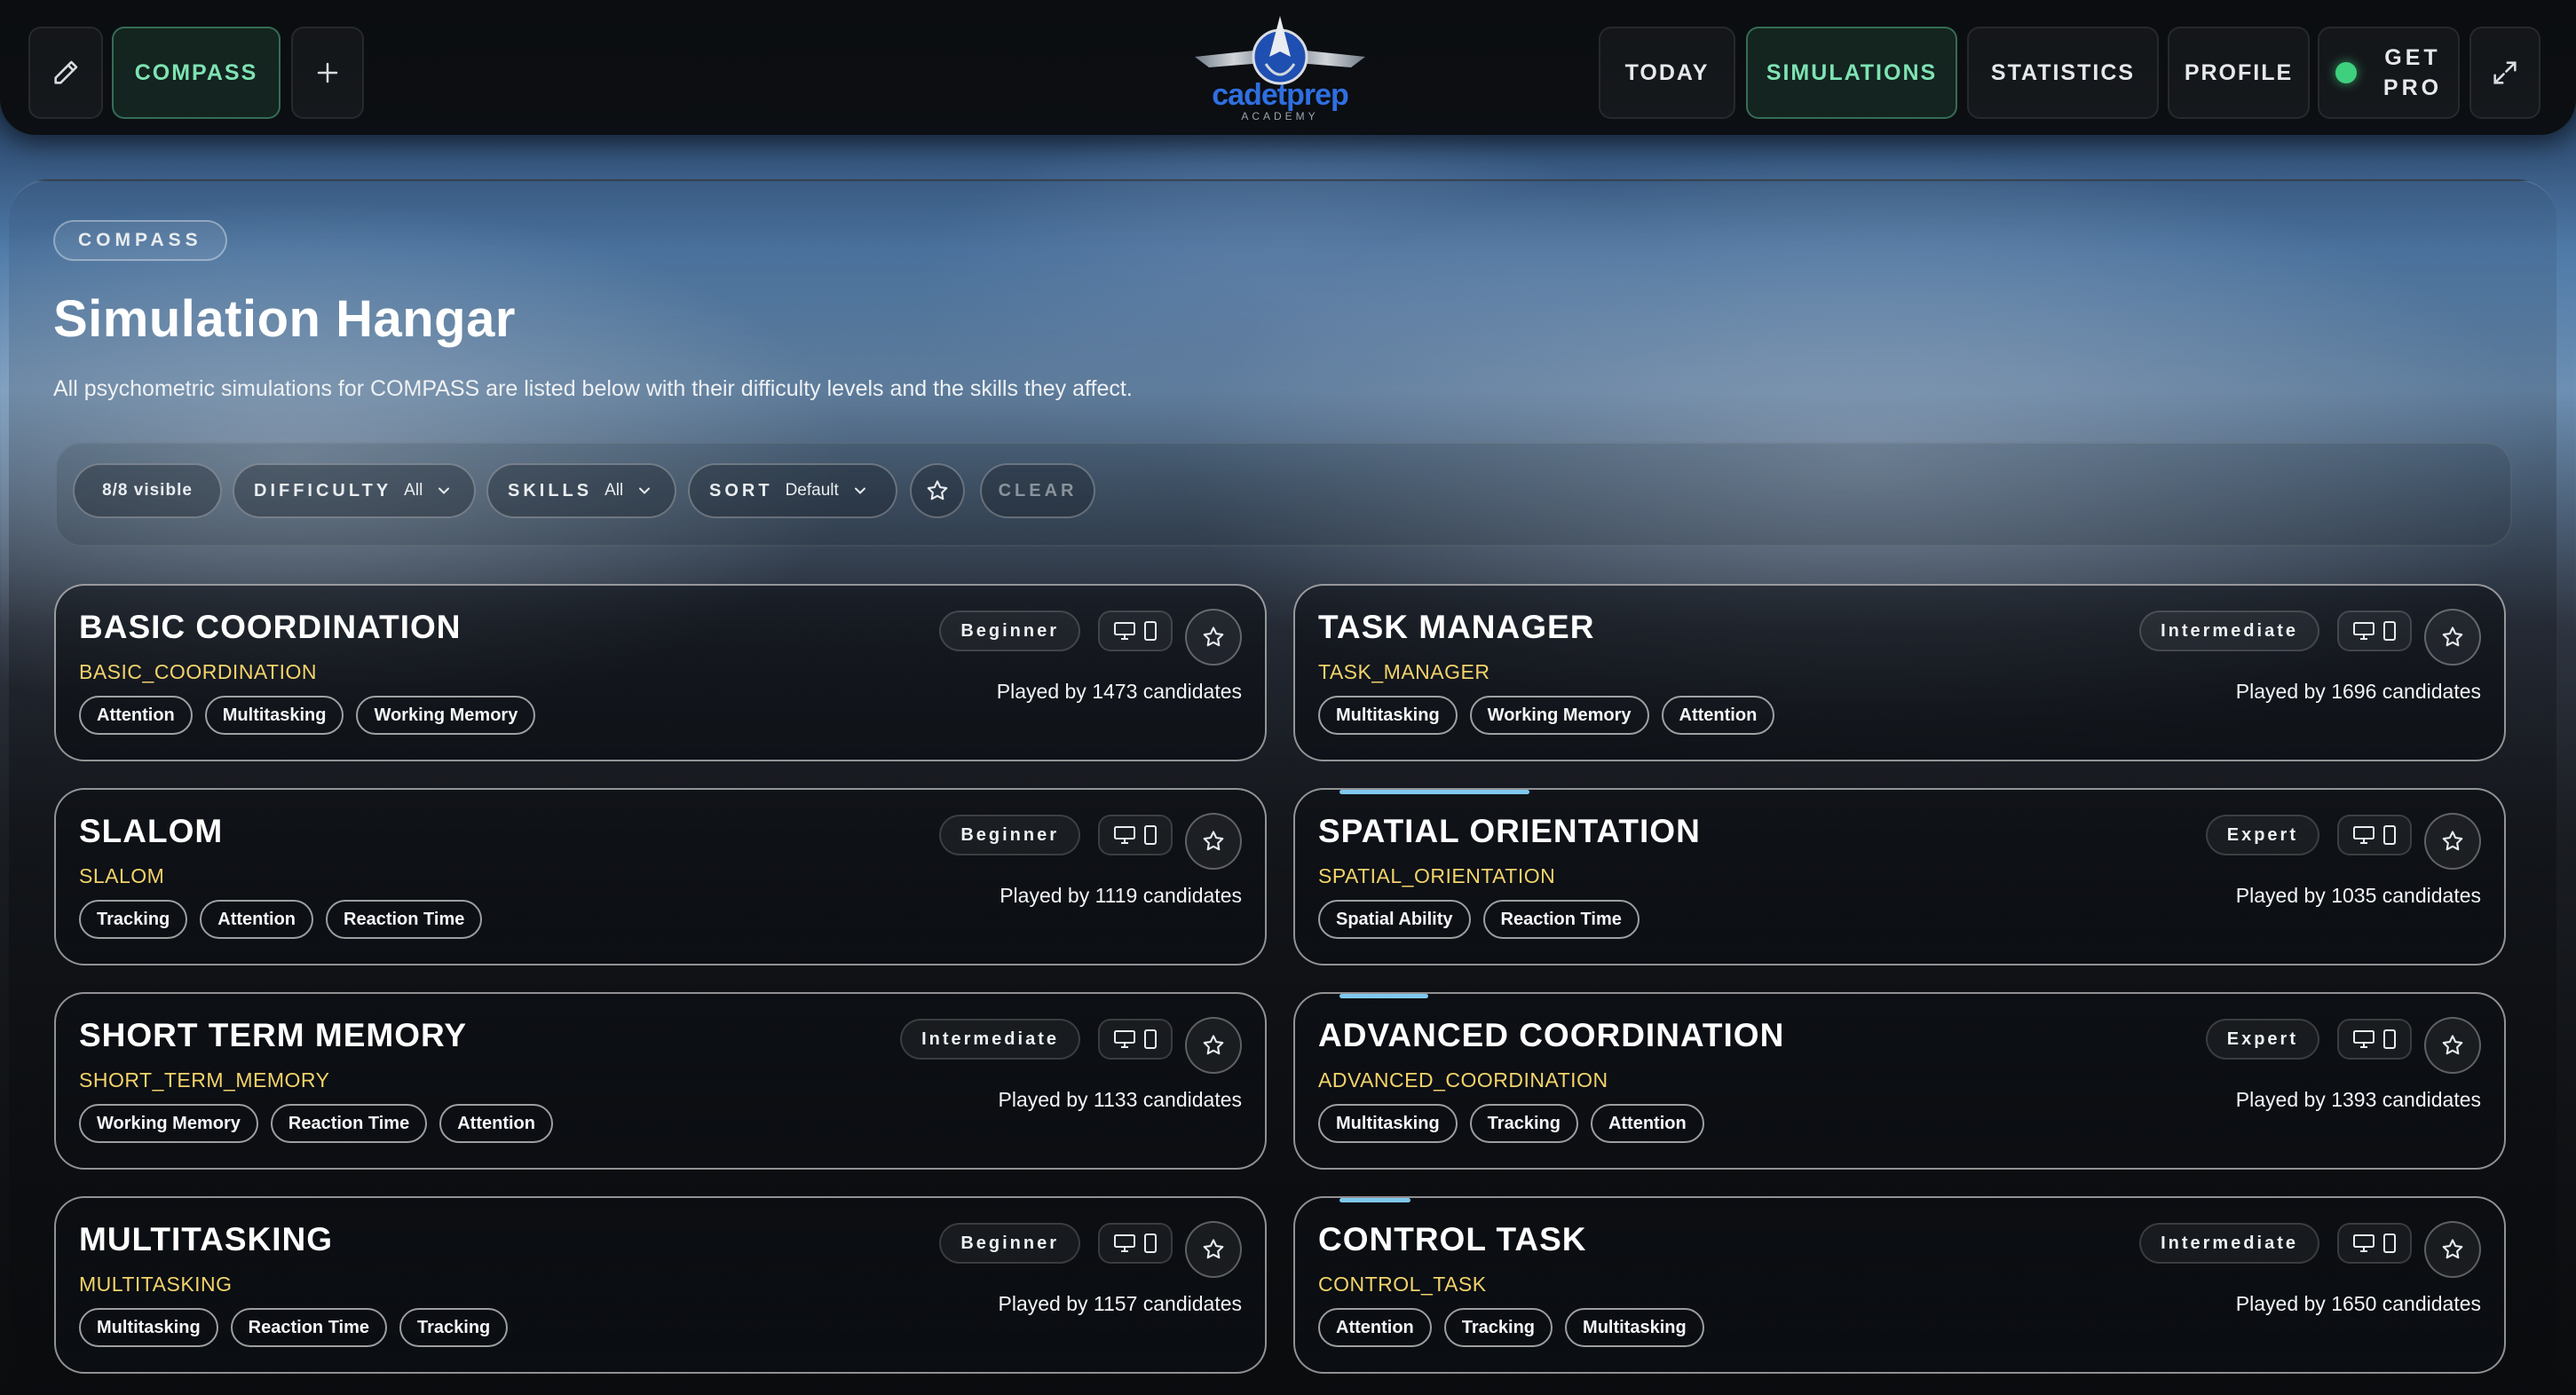 The height and width of the screenshot is (1395, 2576). What do you see at coordinates (2358, 1303) in the screenshot?
I see `played-count: Played by 1650 candidates` at bounding box center [2358, 1303].